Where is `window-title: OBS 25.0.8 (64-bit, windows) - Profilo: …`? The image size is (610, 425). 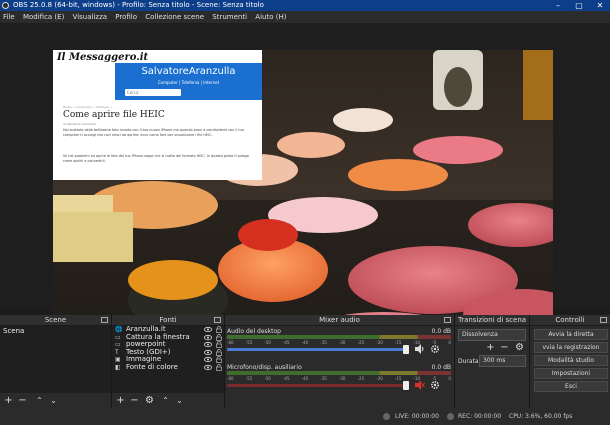
window-title: OBS 25.0.8 (64-bit, windows) - Profilo: … is located at coordinates (138, 5).